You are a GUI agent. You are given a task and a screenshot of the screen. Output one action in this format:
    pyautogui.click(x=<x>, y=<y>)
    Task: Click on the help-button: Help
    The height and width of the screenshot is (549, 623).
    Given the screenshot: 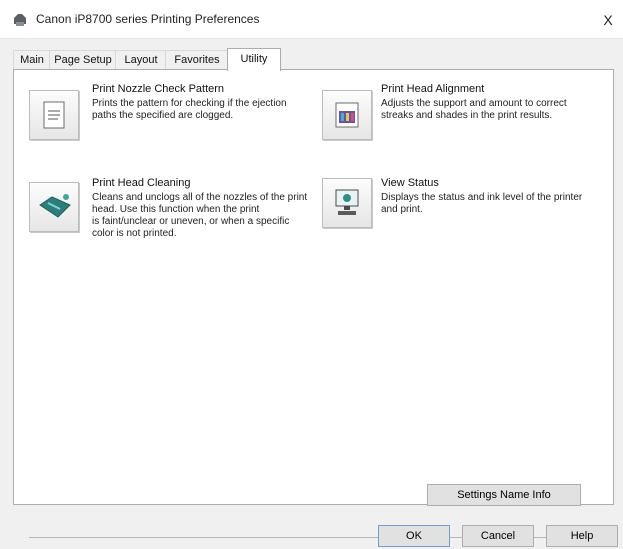 What is the action you would take?
    pyautogui.click(x=582, y=536)
    